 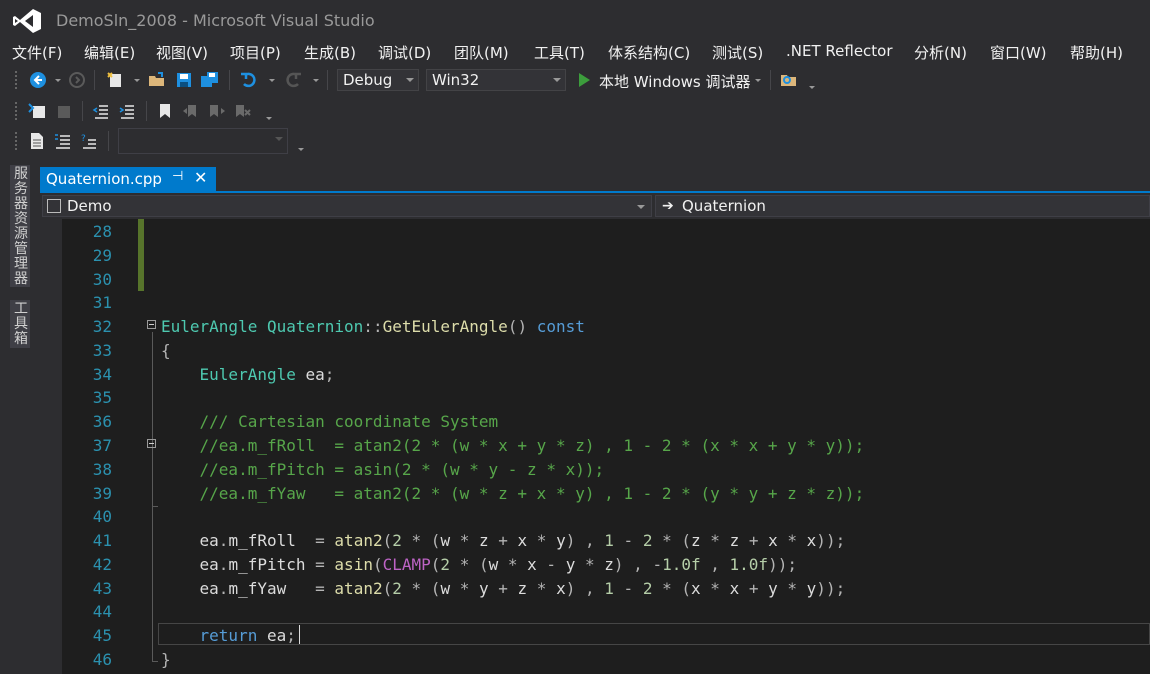 I want to click on line-number: 46, so click(x=102, y=659).